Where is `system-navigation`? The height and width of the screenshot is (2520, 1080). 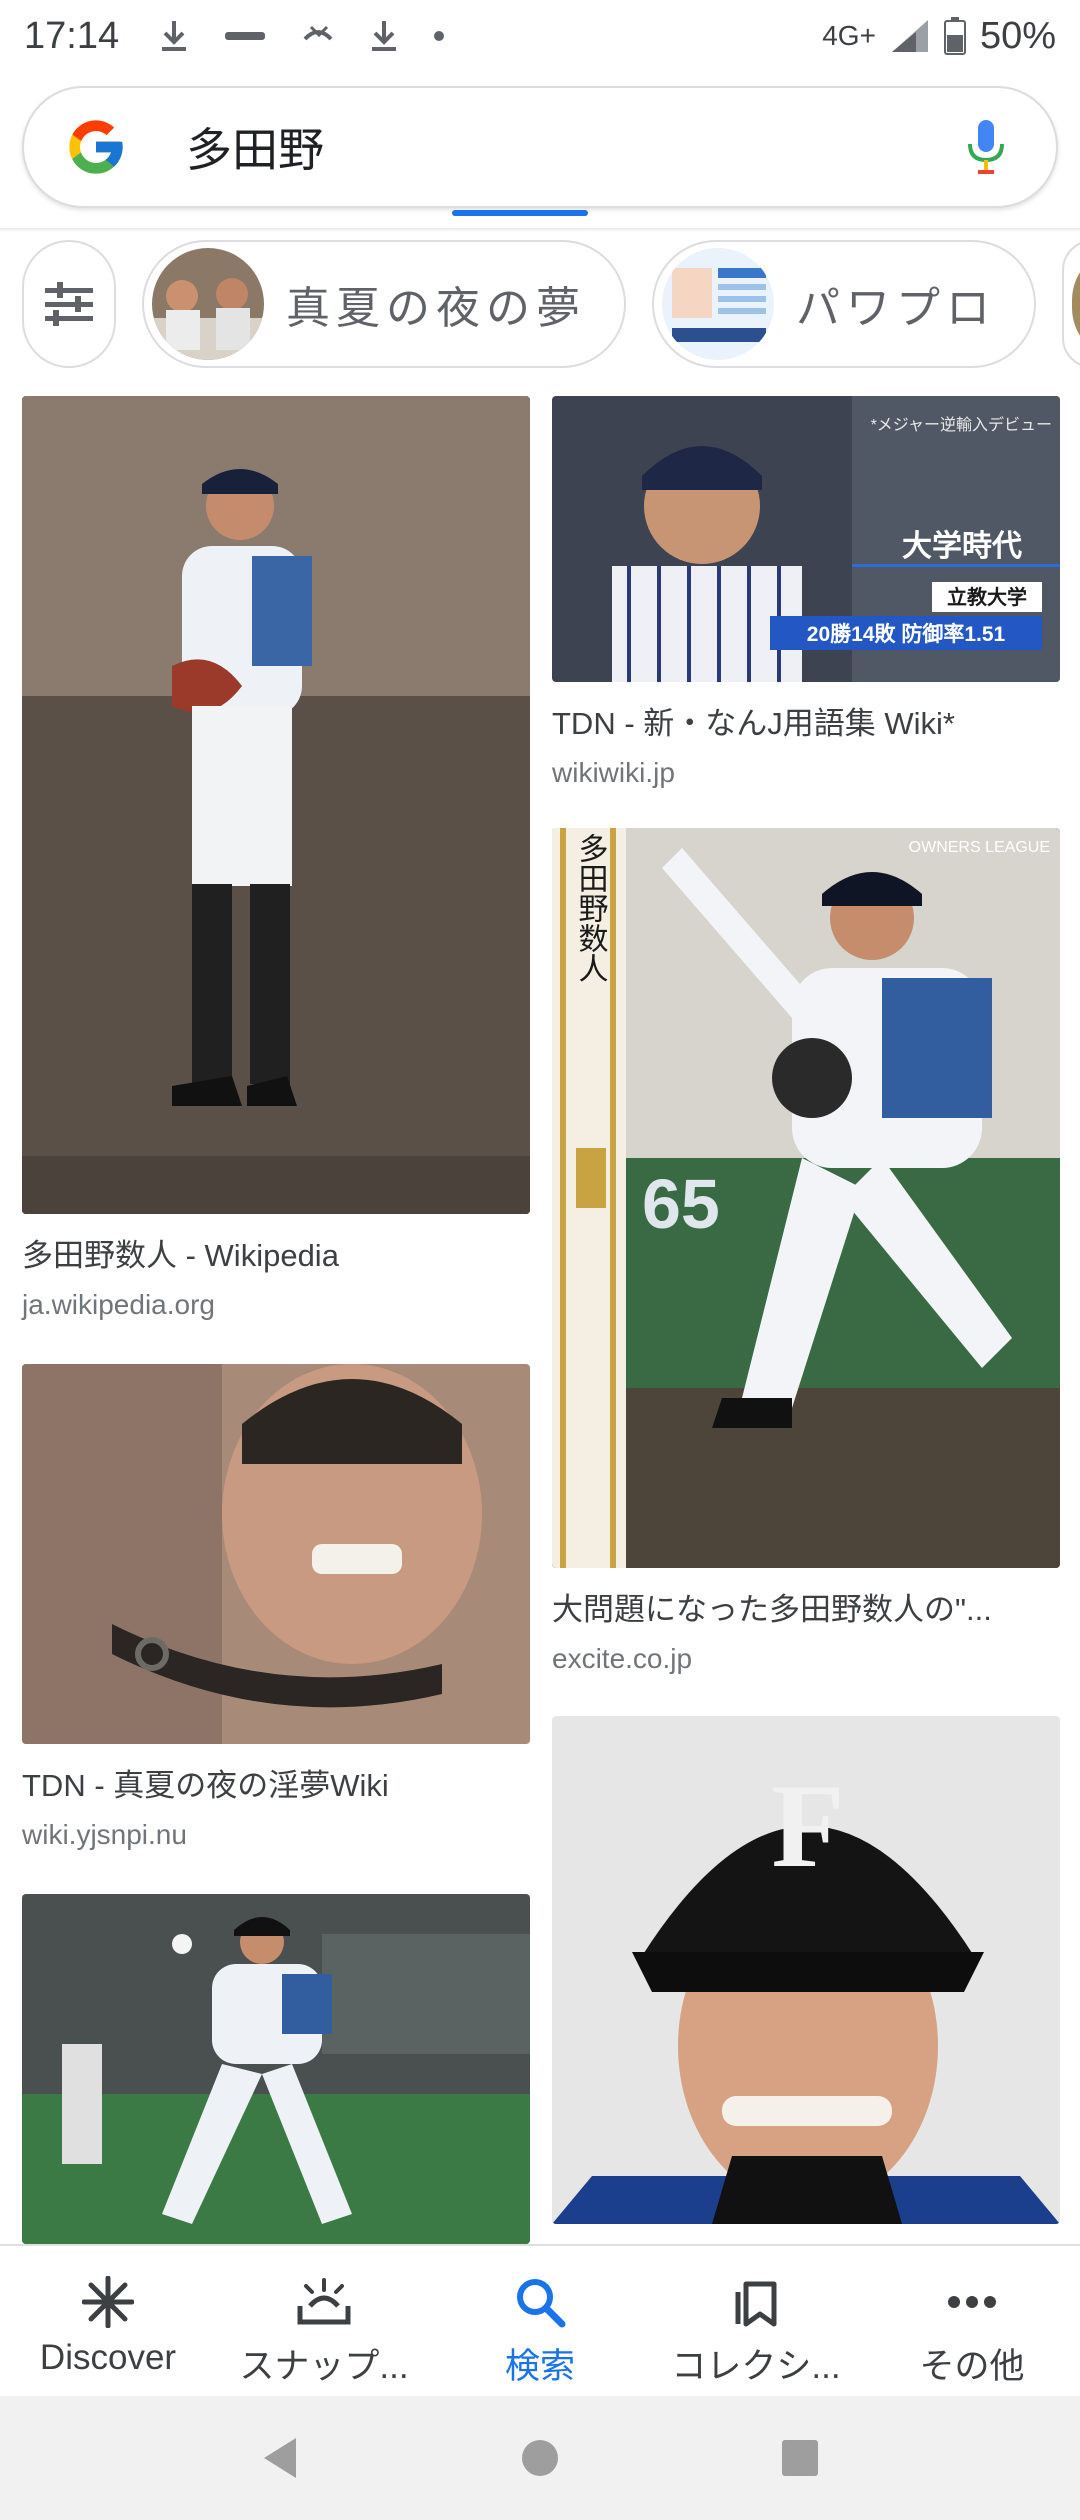
system-navigation is located at coordinates (540, 2458).